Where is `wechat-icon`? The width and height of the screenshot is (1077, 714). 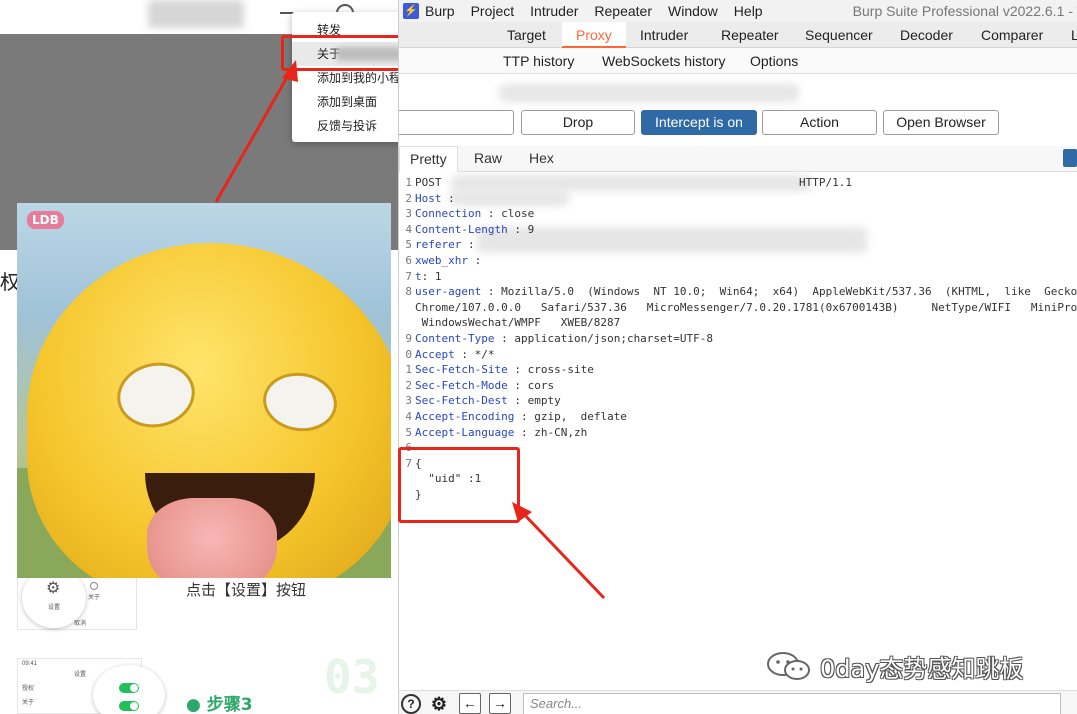 wechat-icon is located at coordinates (788, 666).